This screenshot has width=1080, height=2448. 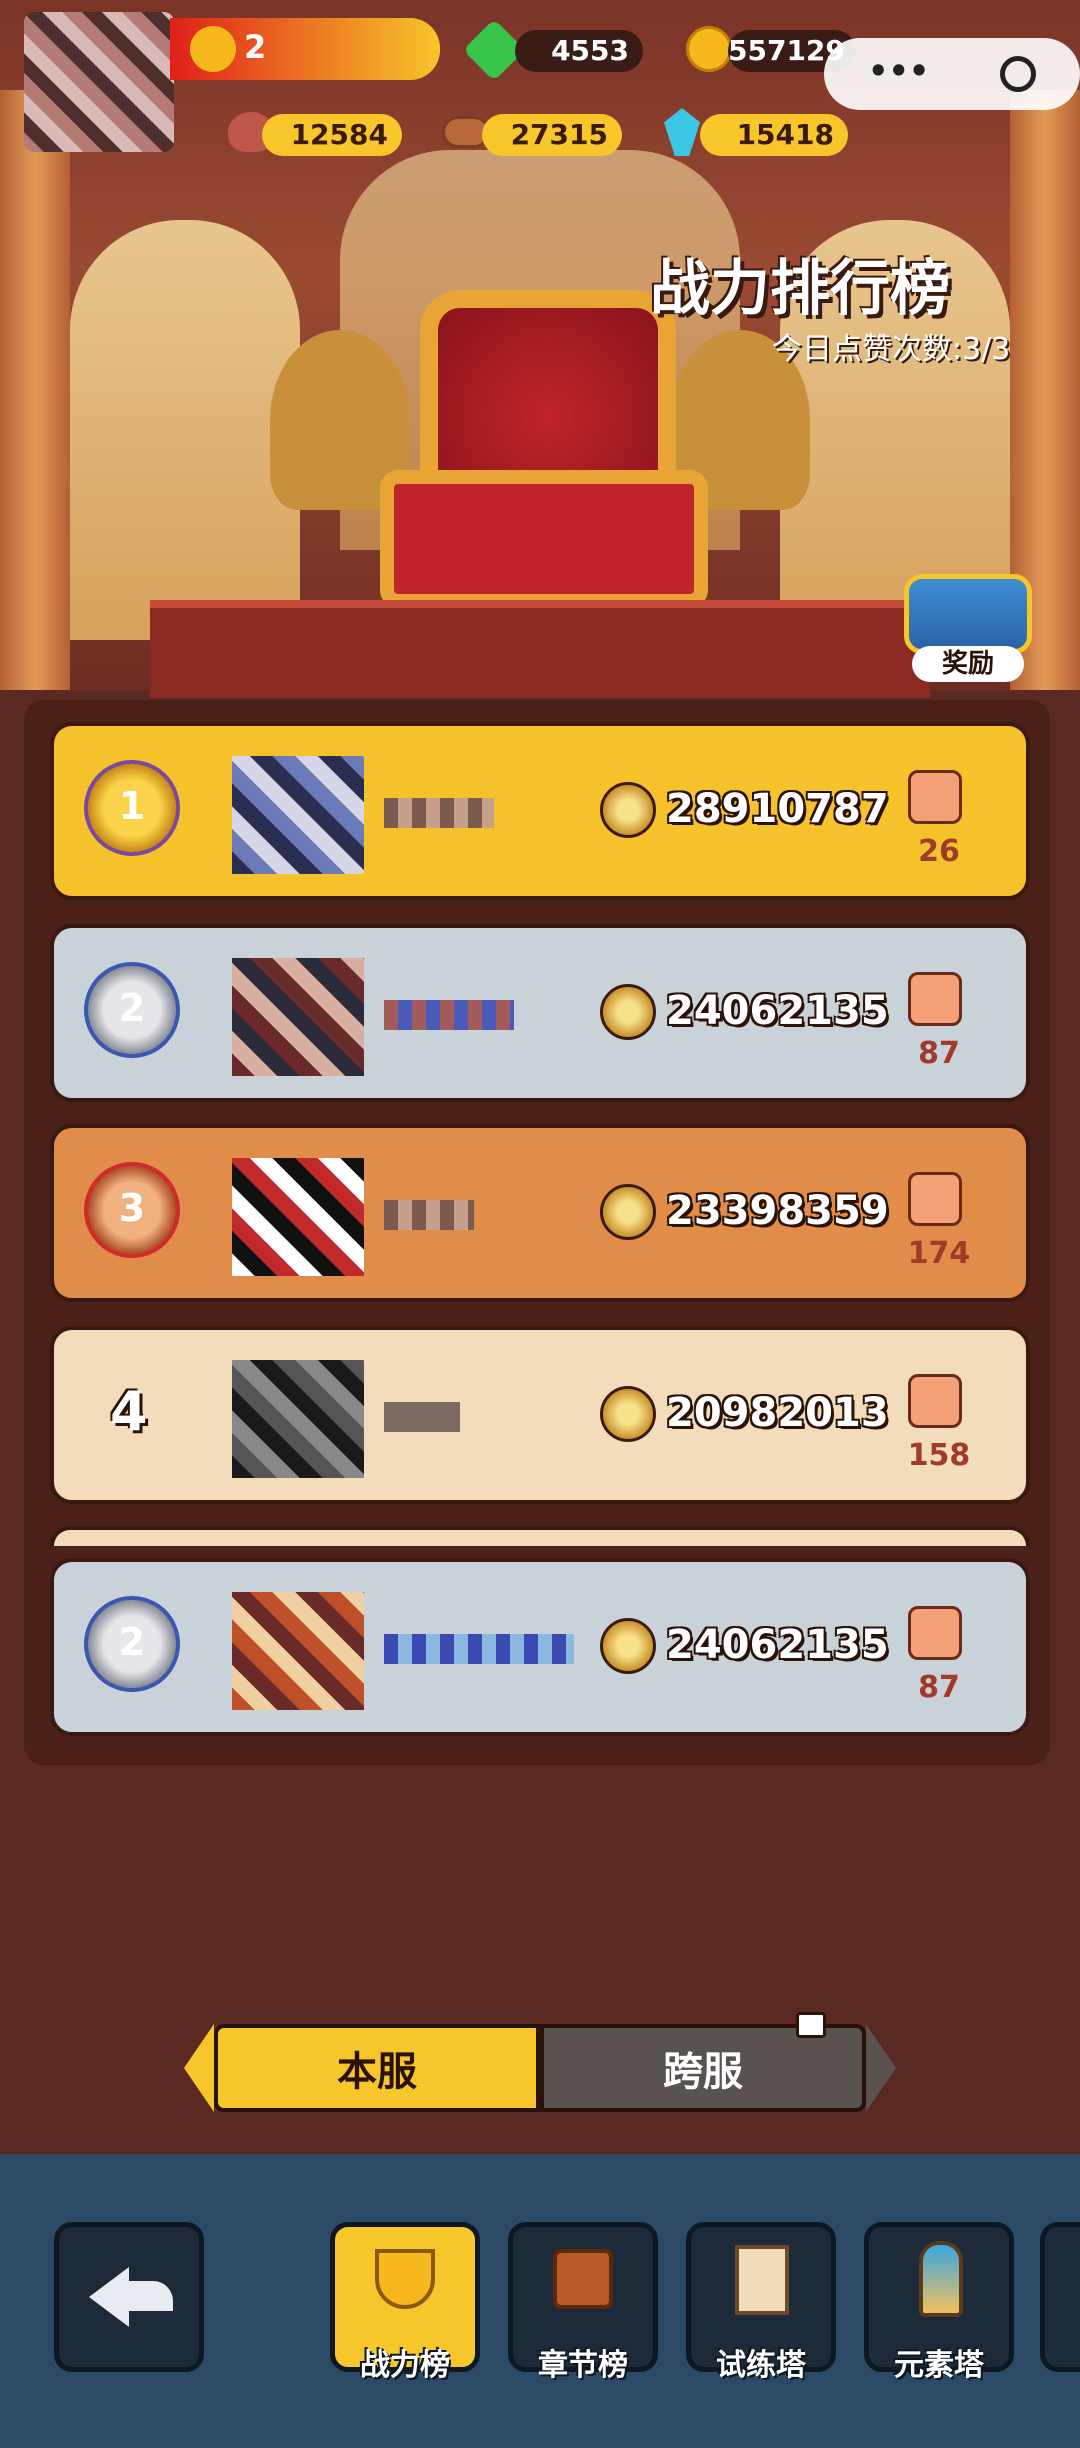 What do you see at coordinates (132, 1210) in the screenshot?
I see `bronze-medal-icon: 3` at bounding box center [132, 1210].